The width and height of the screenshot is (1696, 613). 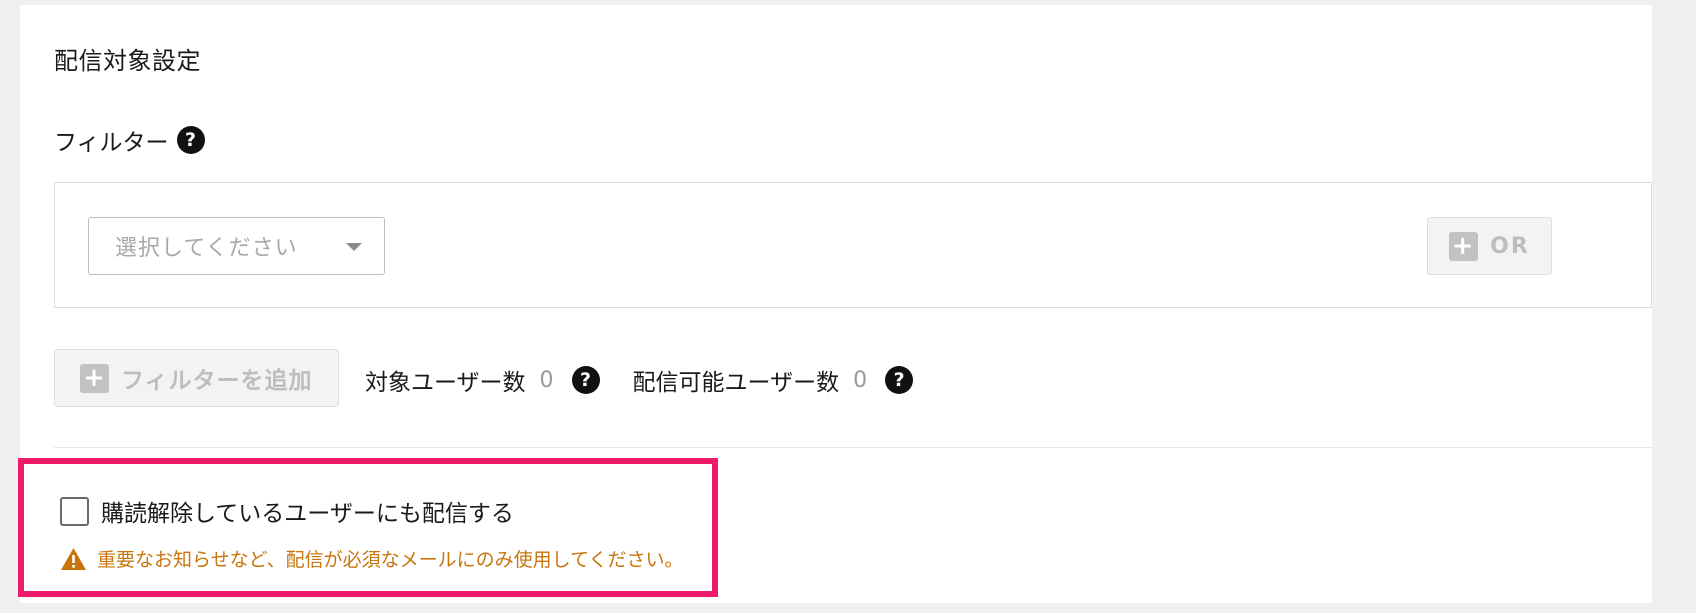 What do you see at coordinates (307, 511) in the screenshot?
I see `unsubscribed-checkbox-label: 購読解除しているユーザーにも配信する` at bounding box center [307, 511].